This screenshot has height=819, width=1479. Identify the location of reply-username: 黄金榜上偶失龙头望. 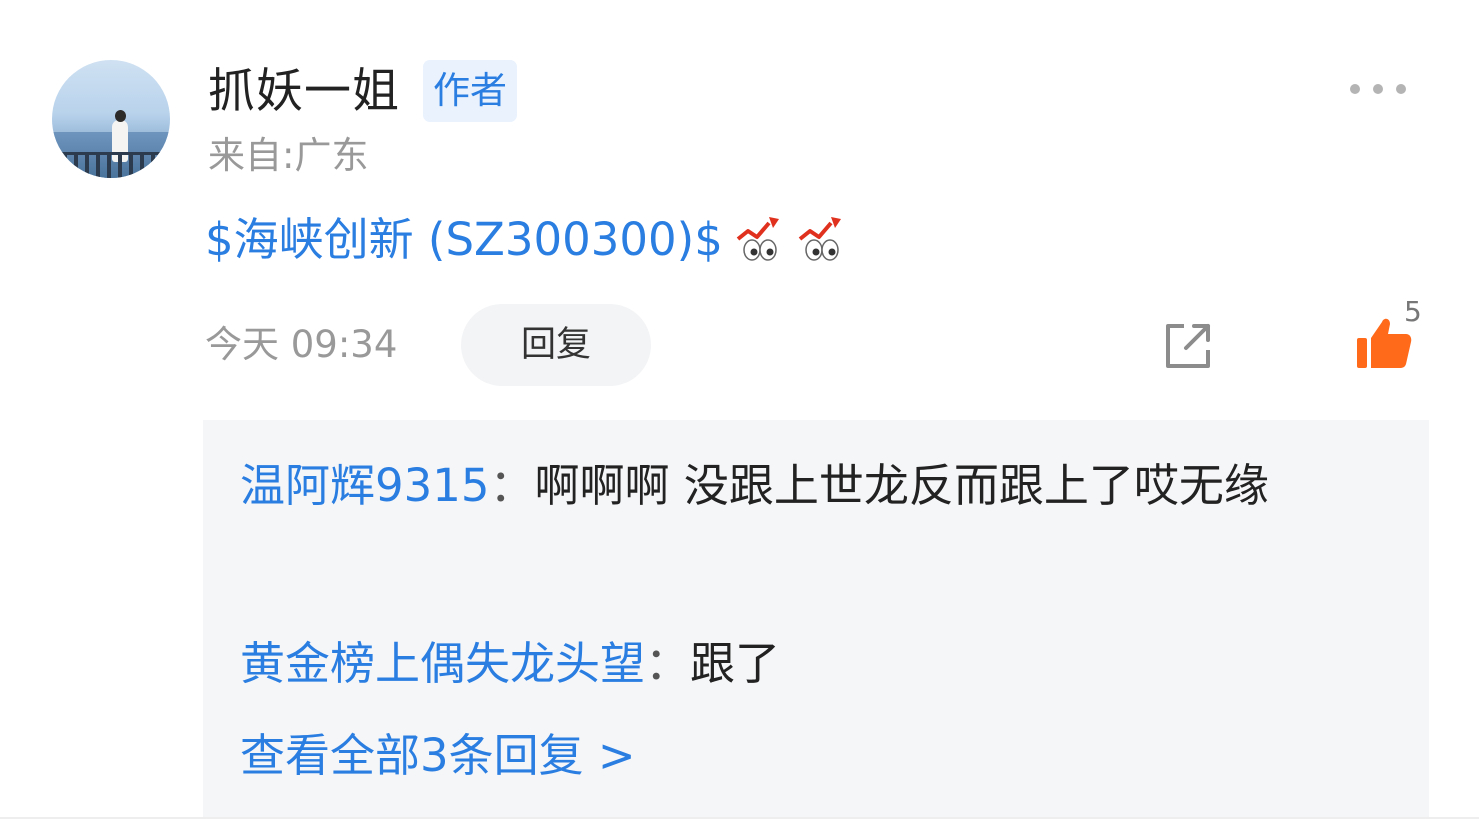
(442, 663).